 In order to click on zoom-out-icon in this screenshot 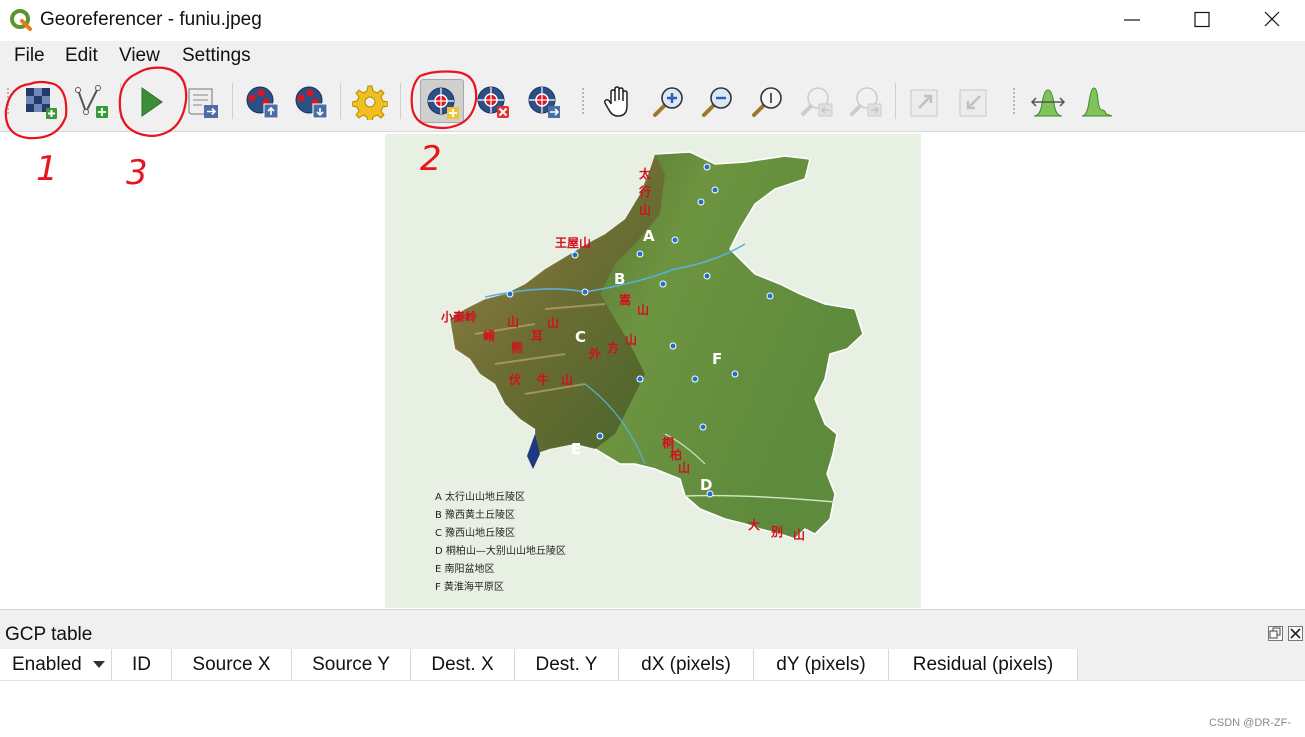, I will do `click(717, 102)`.